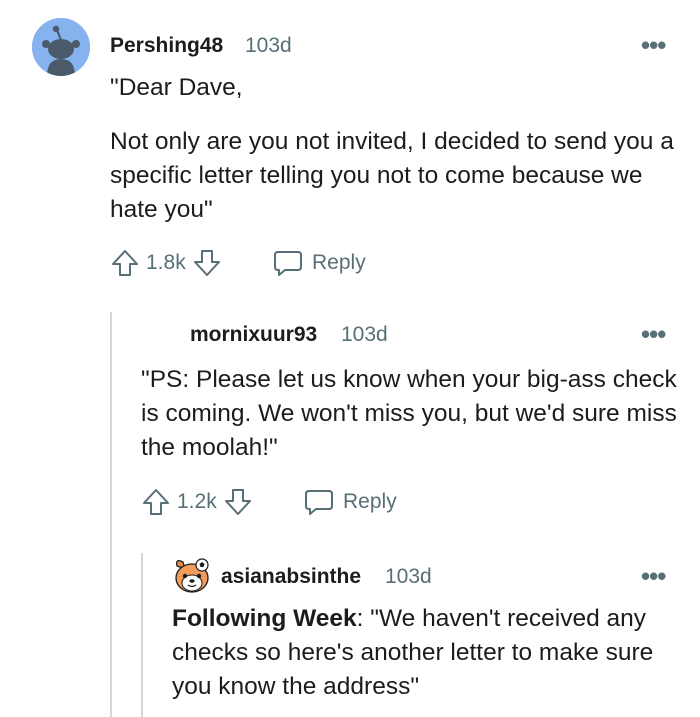  Describe the element at coordinates (264, 618) in the screenshot. I see `comment-body-bold: Following Week` at that location.